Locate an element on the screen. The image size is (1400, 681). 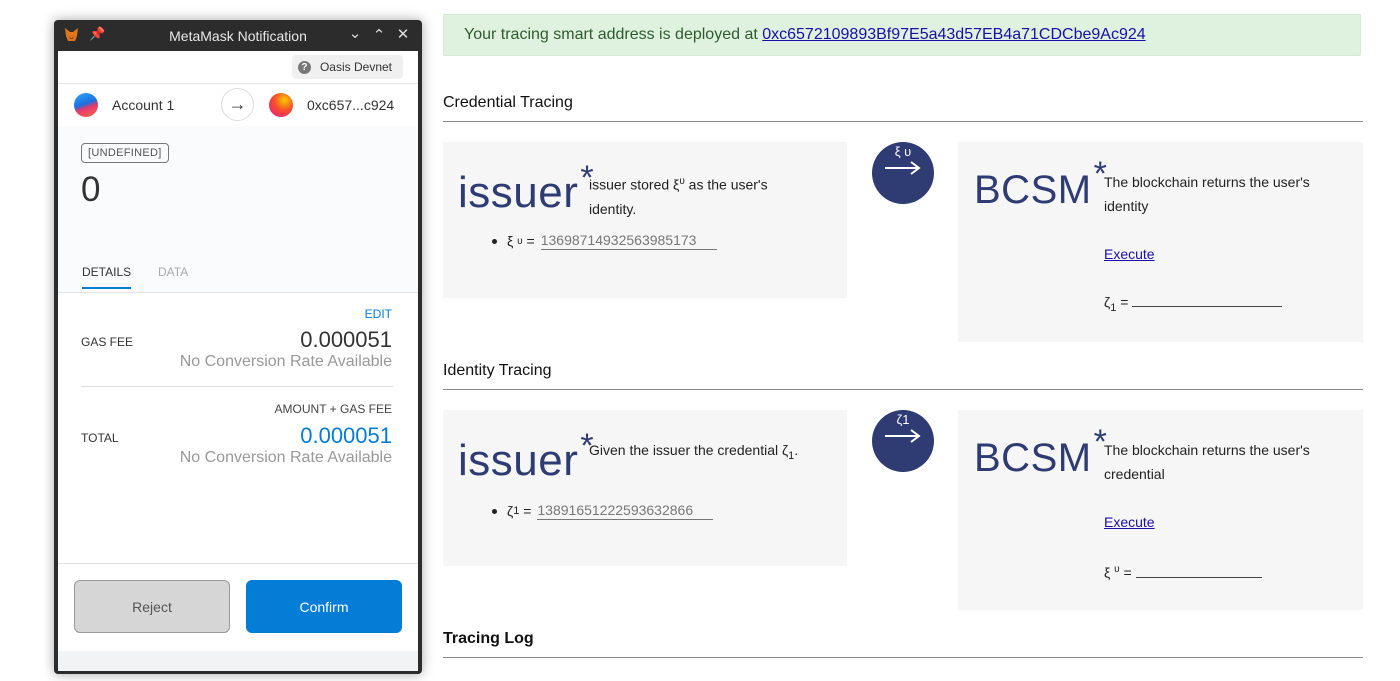
issuer-description: issuer stored ξυ as the user's identity. is located at coordinates (678, 196).